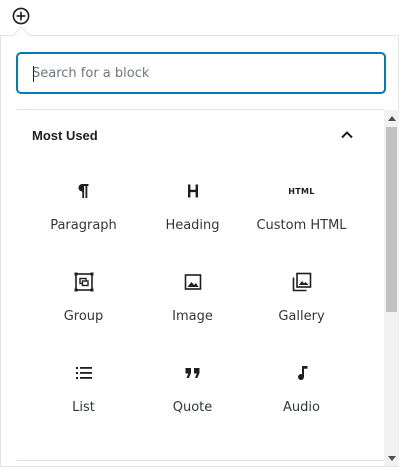 Image resolution: width=401 pixels, height=469 pixels. I want to click on paragraph-icon, so click(84, 191).